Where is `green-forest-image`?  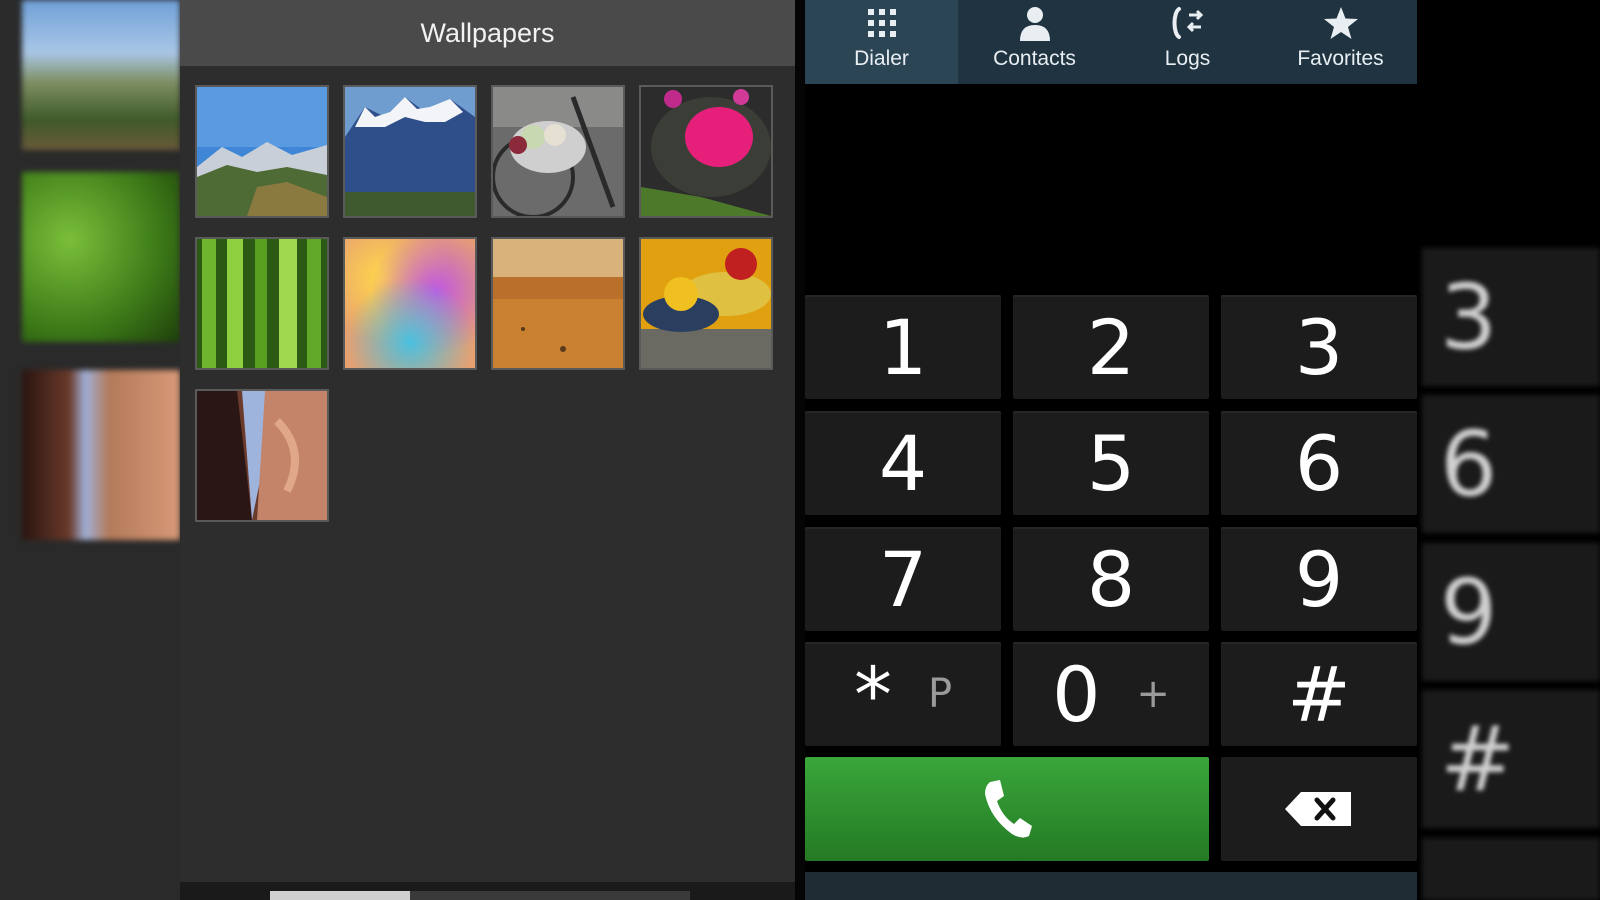 green-forest-image is located at coordinates (262, 303).